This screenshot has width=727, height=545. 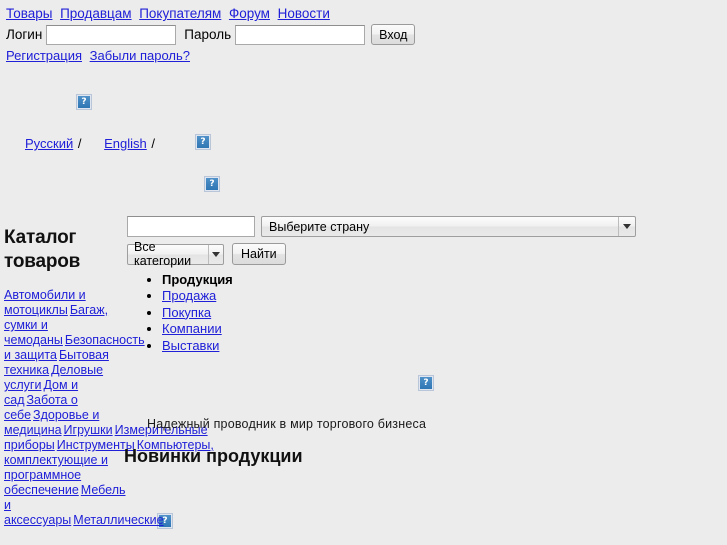 What do you see at coordinates (125, 143) in the screenshot?
I see `language-label-english: English` at bounding box center [125, 143].